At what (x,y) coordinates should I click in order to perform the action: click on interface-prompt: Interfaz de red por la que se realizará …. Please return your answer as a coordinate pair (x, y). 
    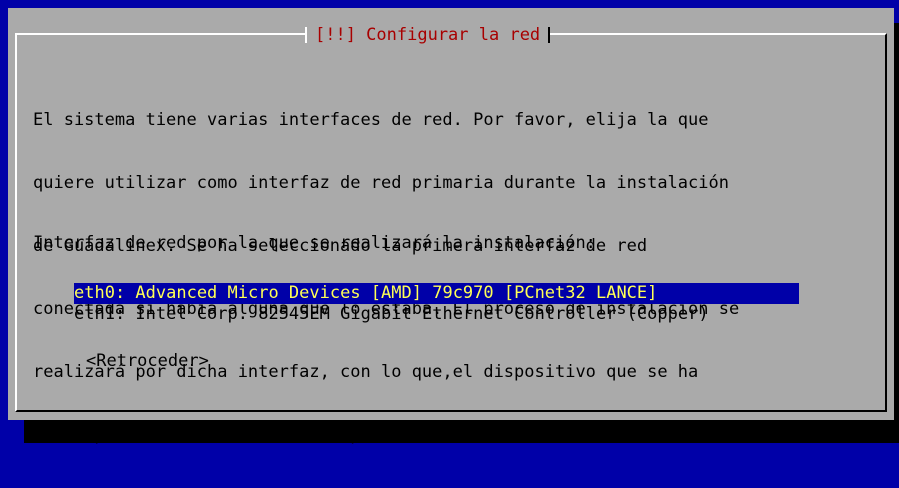
    Looking at the image, I should click on (314, 243).